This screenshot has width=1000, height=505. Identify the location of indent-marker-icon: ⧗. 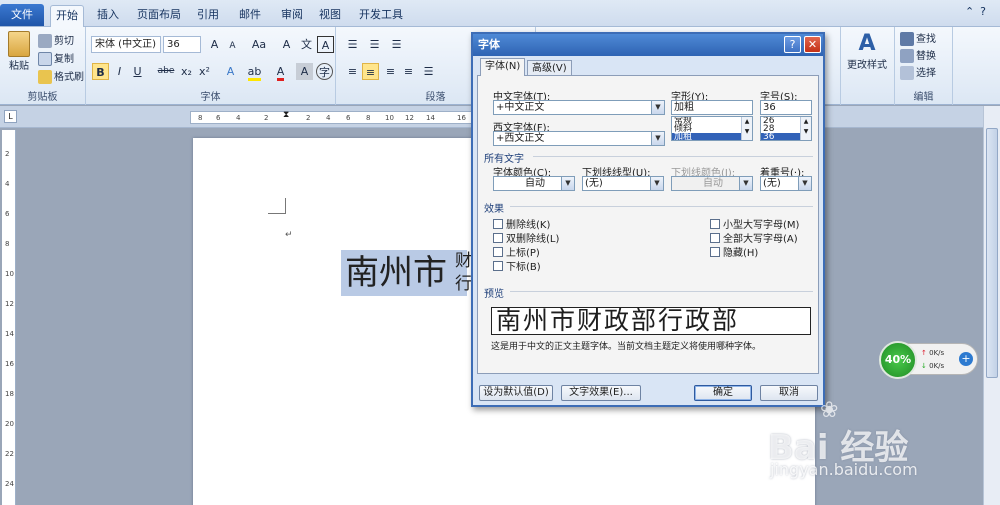
(286, 115).